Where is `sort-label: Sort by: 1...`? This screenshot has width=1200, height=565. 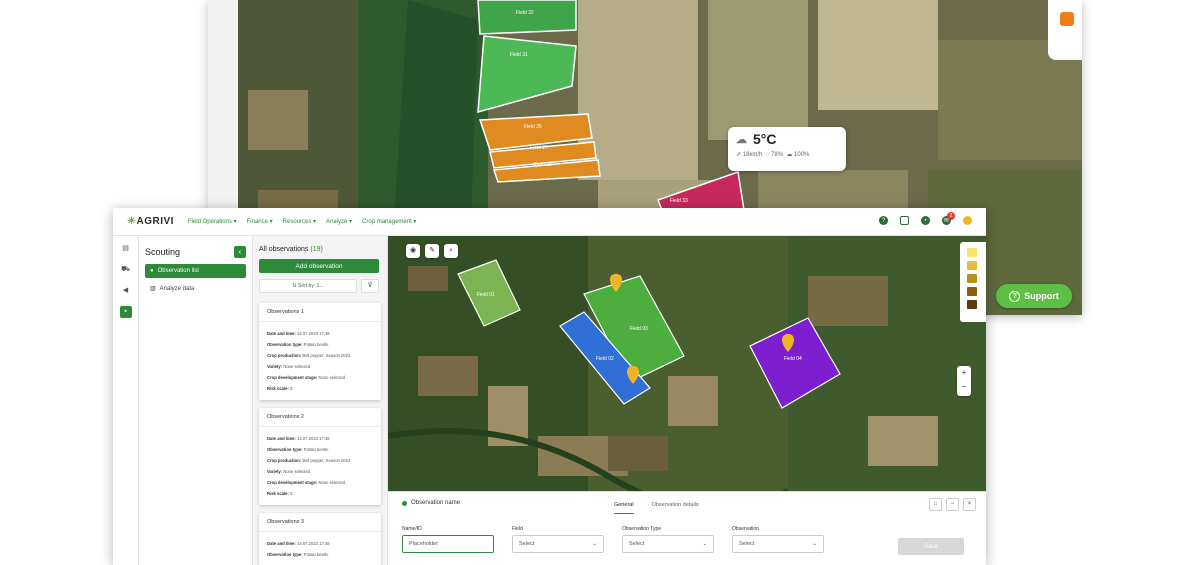 sort-label: Sort by: 1... is located at coordinates (311, 286).